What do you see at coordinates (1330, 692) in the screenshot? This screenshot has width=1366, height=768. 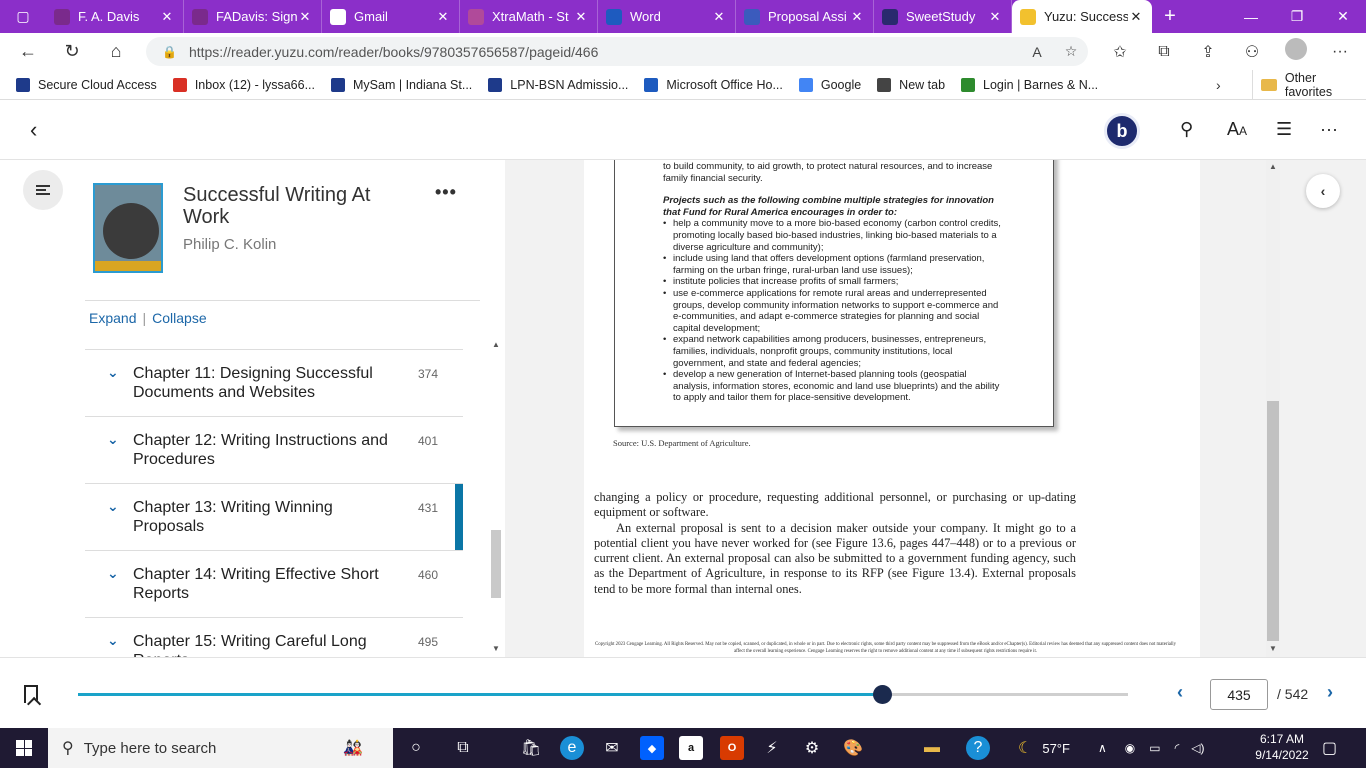 I see `next-page-icon: ›` at bounding box center [1330, 692].